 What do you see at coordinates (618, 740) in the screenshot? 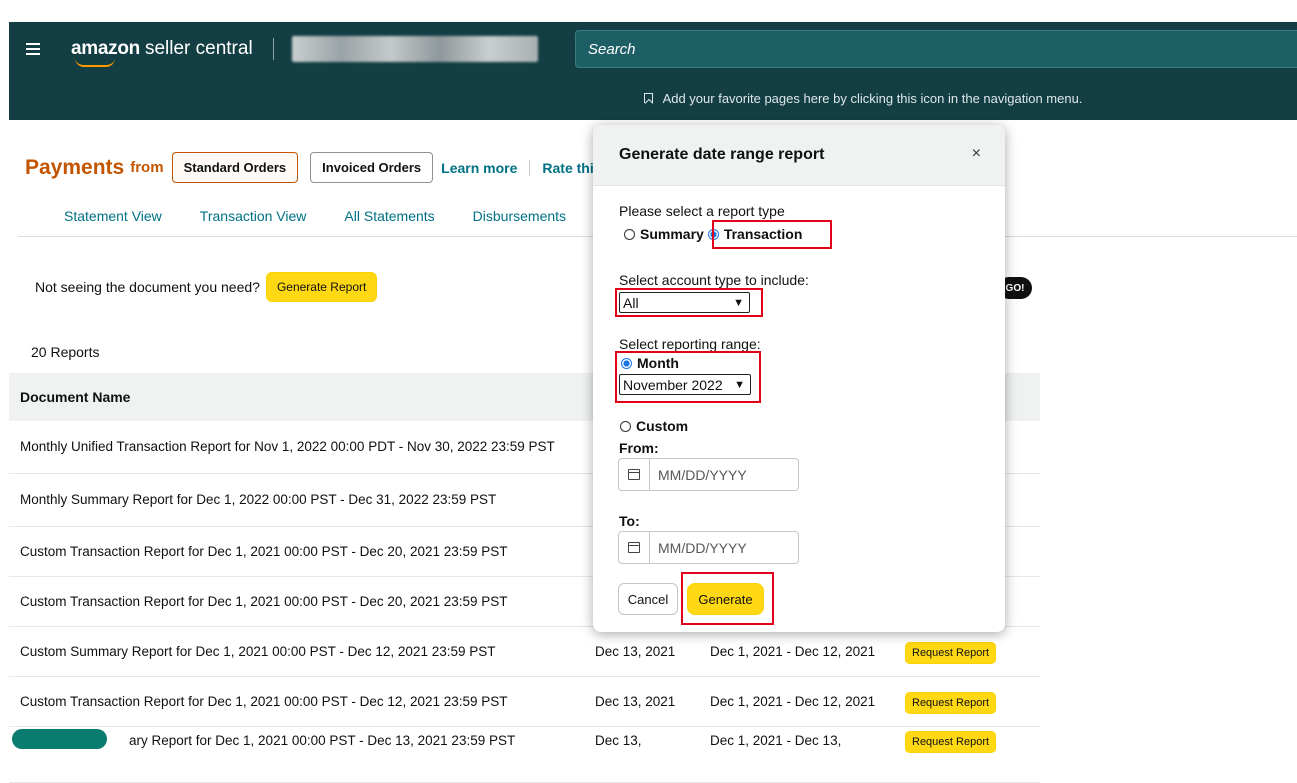
I see `report-date: Dec 13,` at bounding box center [618, 740].